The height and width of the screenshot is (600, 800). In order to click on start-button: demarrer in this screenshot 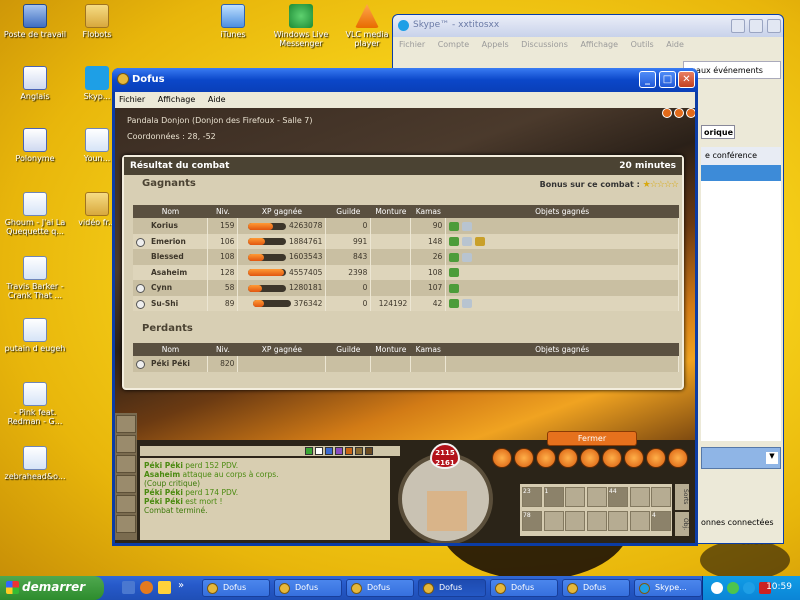, I will do `click(52, 588)`.